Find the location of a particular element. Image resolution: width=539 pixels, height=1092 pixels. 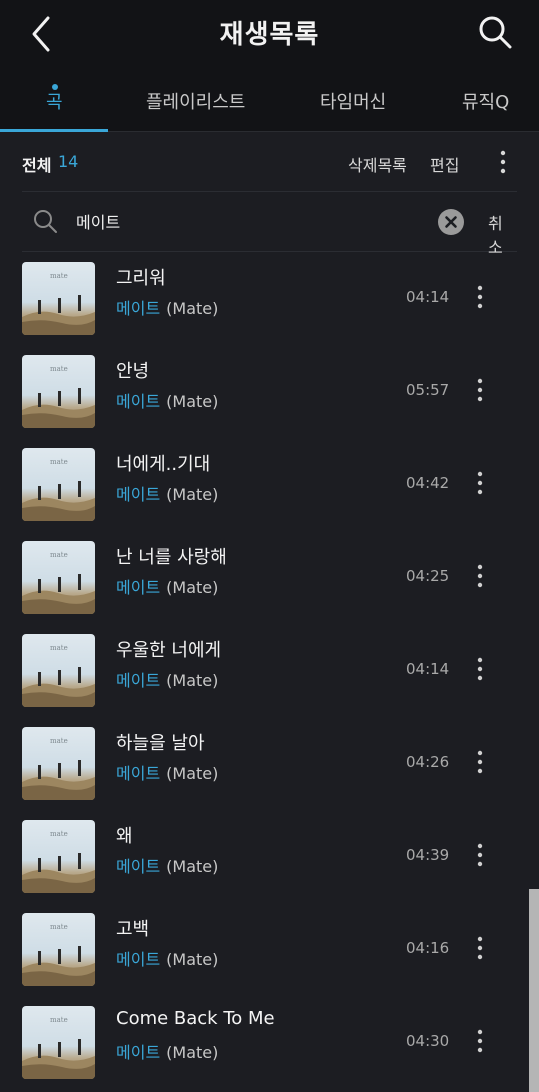

song-row: mate 난 너를 사랑해 메이트 (Mate) 04:25 is located at coordinates (269, 577).